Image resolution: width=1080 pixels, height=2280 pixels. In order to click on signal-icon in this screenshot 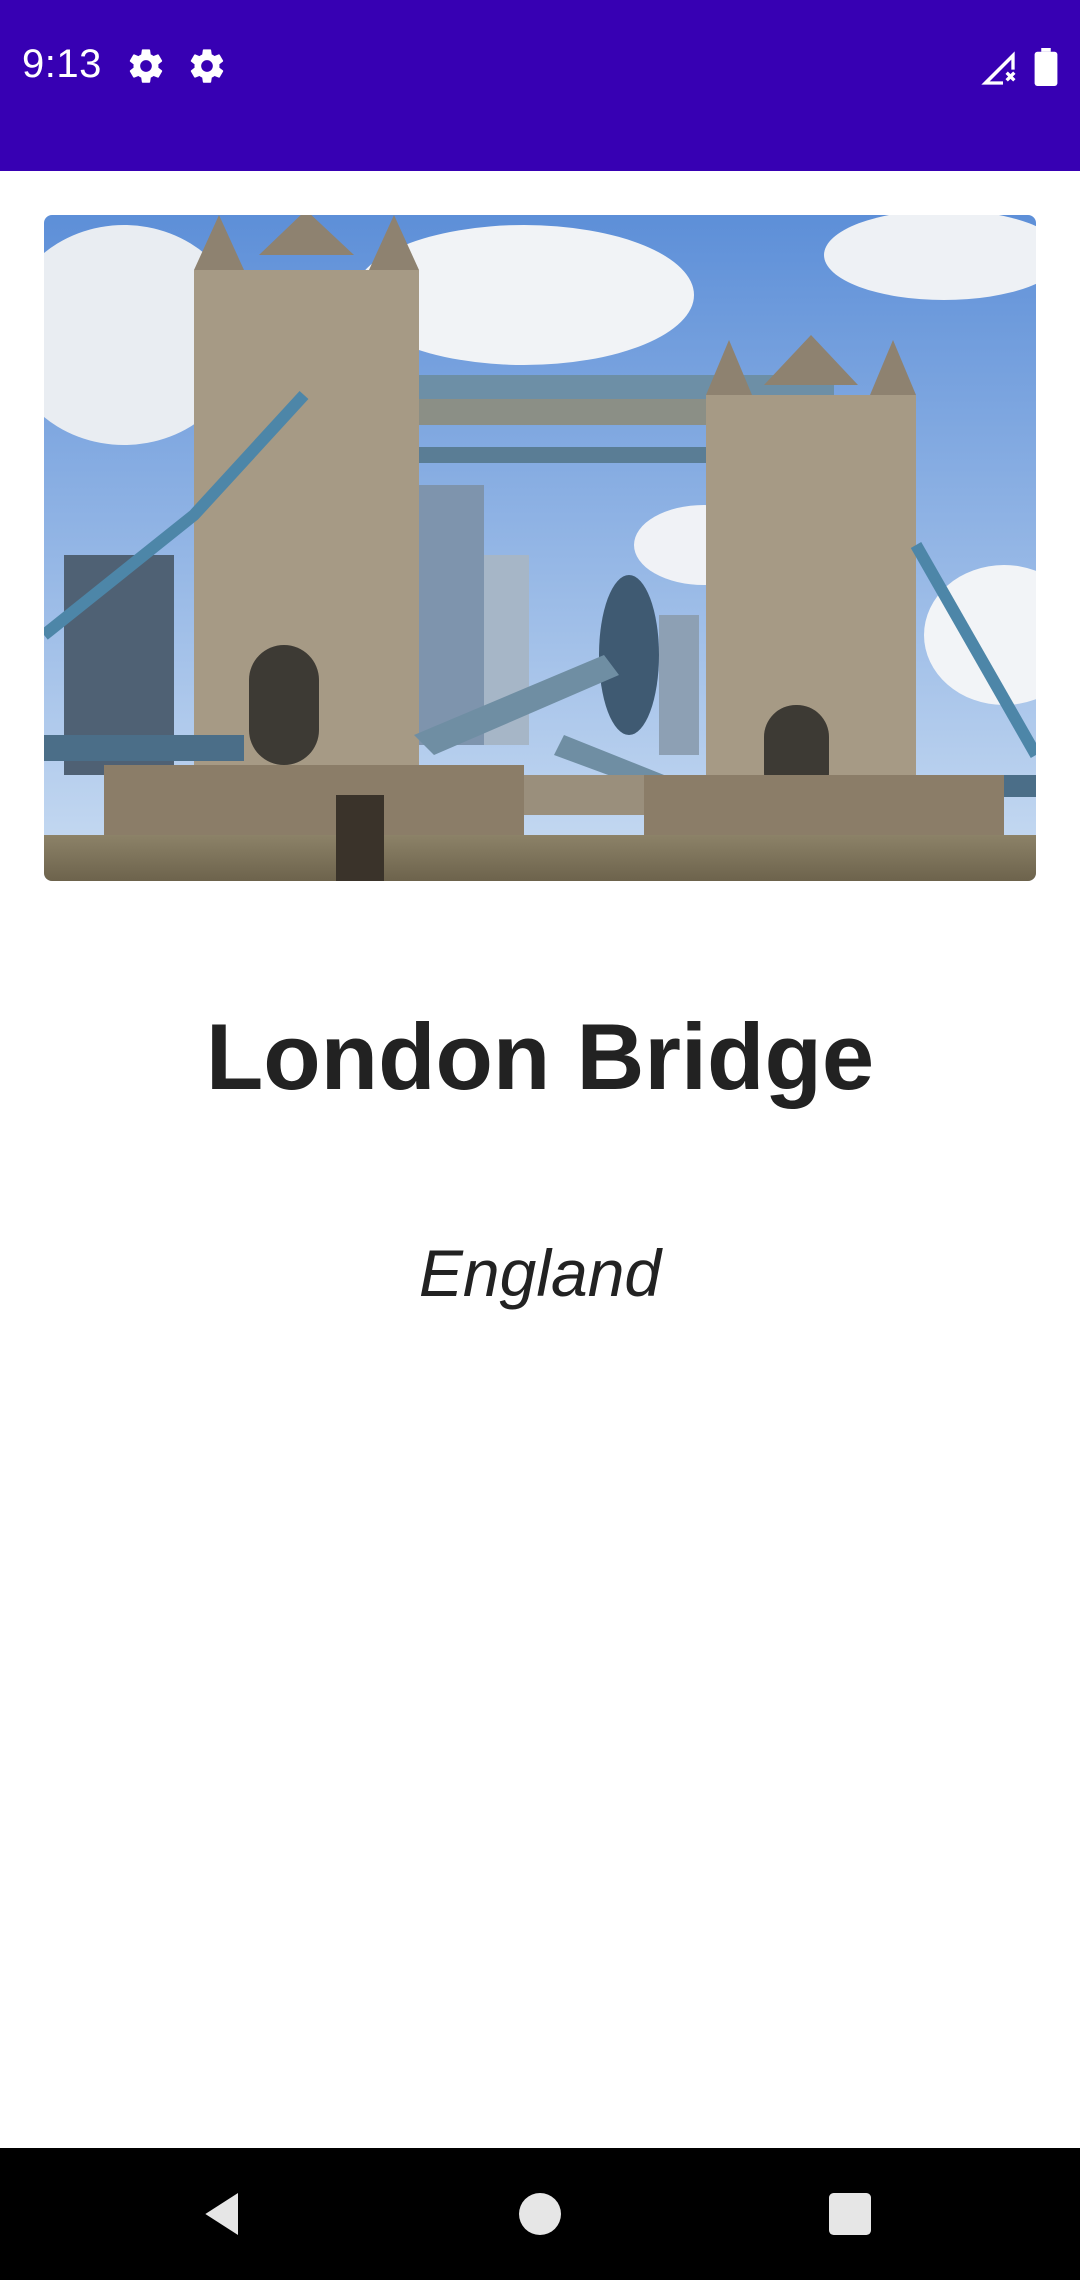, I will do `click(998, 68)`.